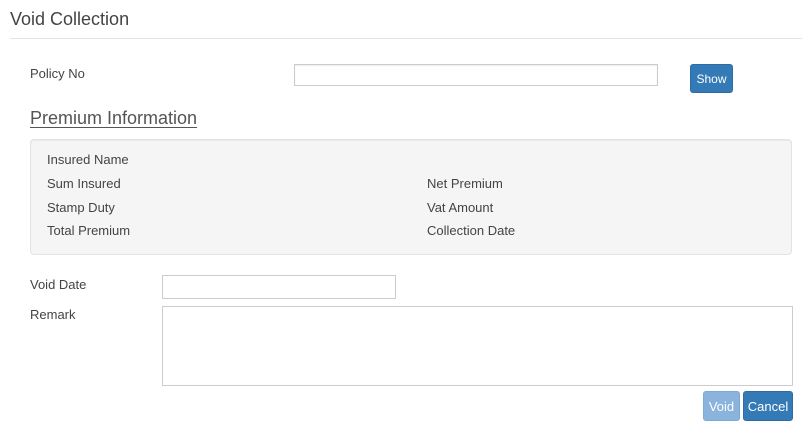 The image size is (802, 426). I want to click on void-date-input, so click(279, 287).